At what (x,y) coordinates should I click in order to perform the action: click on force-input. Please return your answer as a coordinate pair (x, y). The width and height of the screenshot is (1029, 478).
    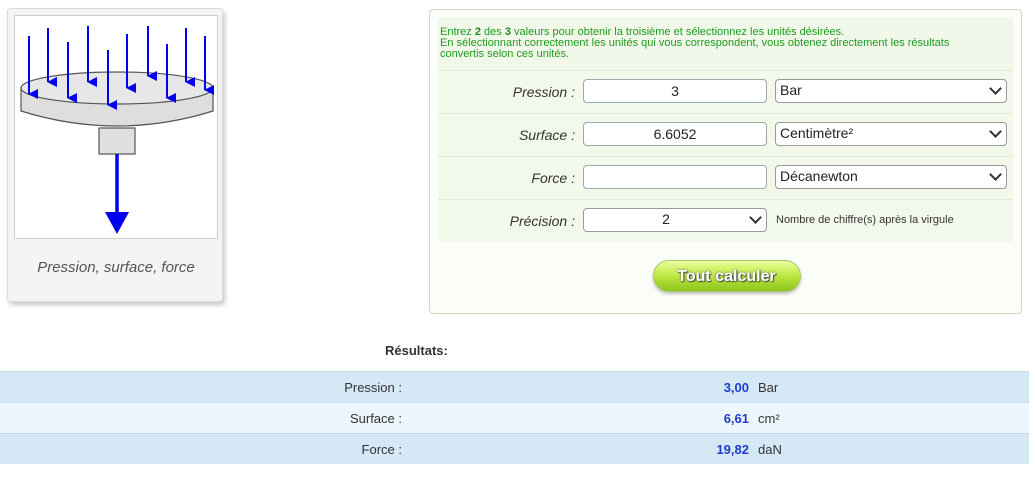
    Looking at the image, I should click on (675, 177).